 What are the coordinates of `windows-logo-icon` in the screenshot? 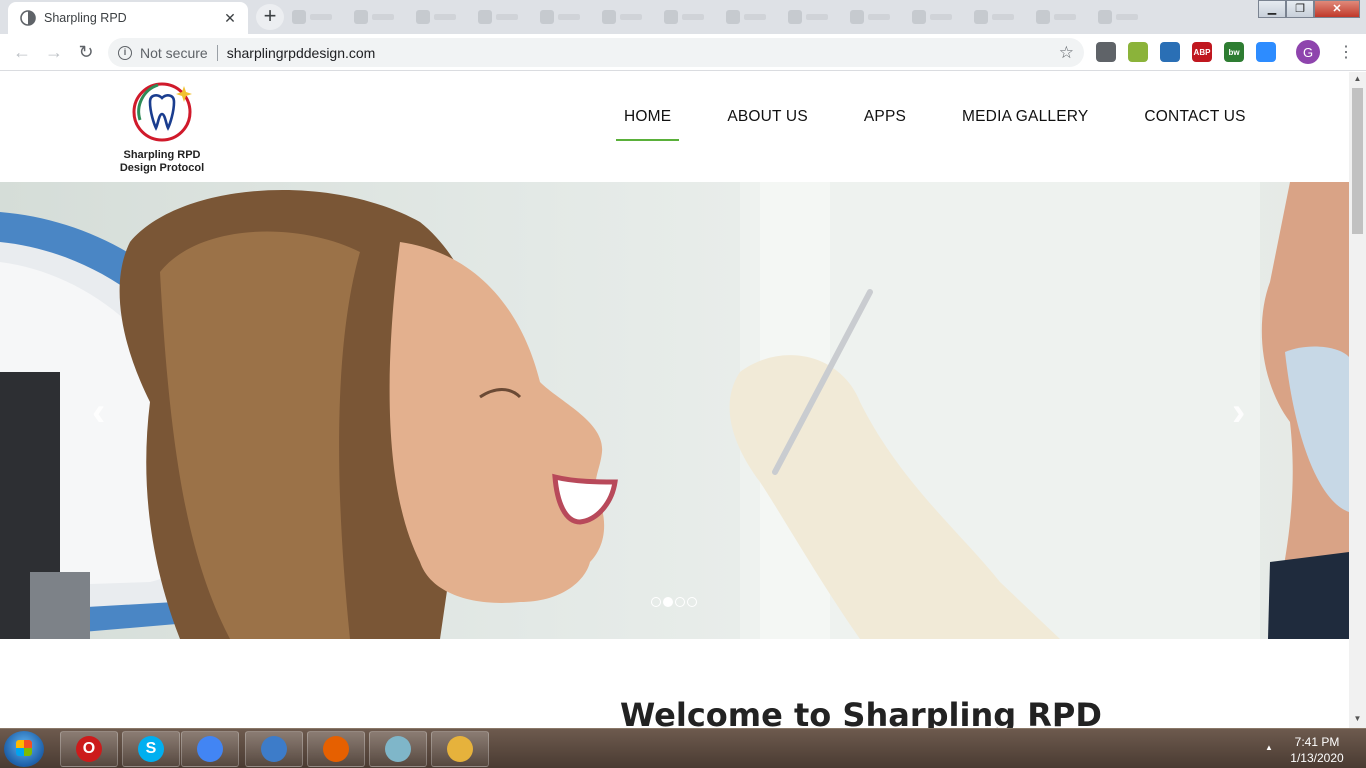 It's located at (24, 748).